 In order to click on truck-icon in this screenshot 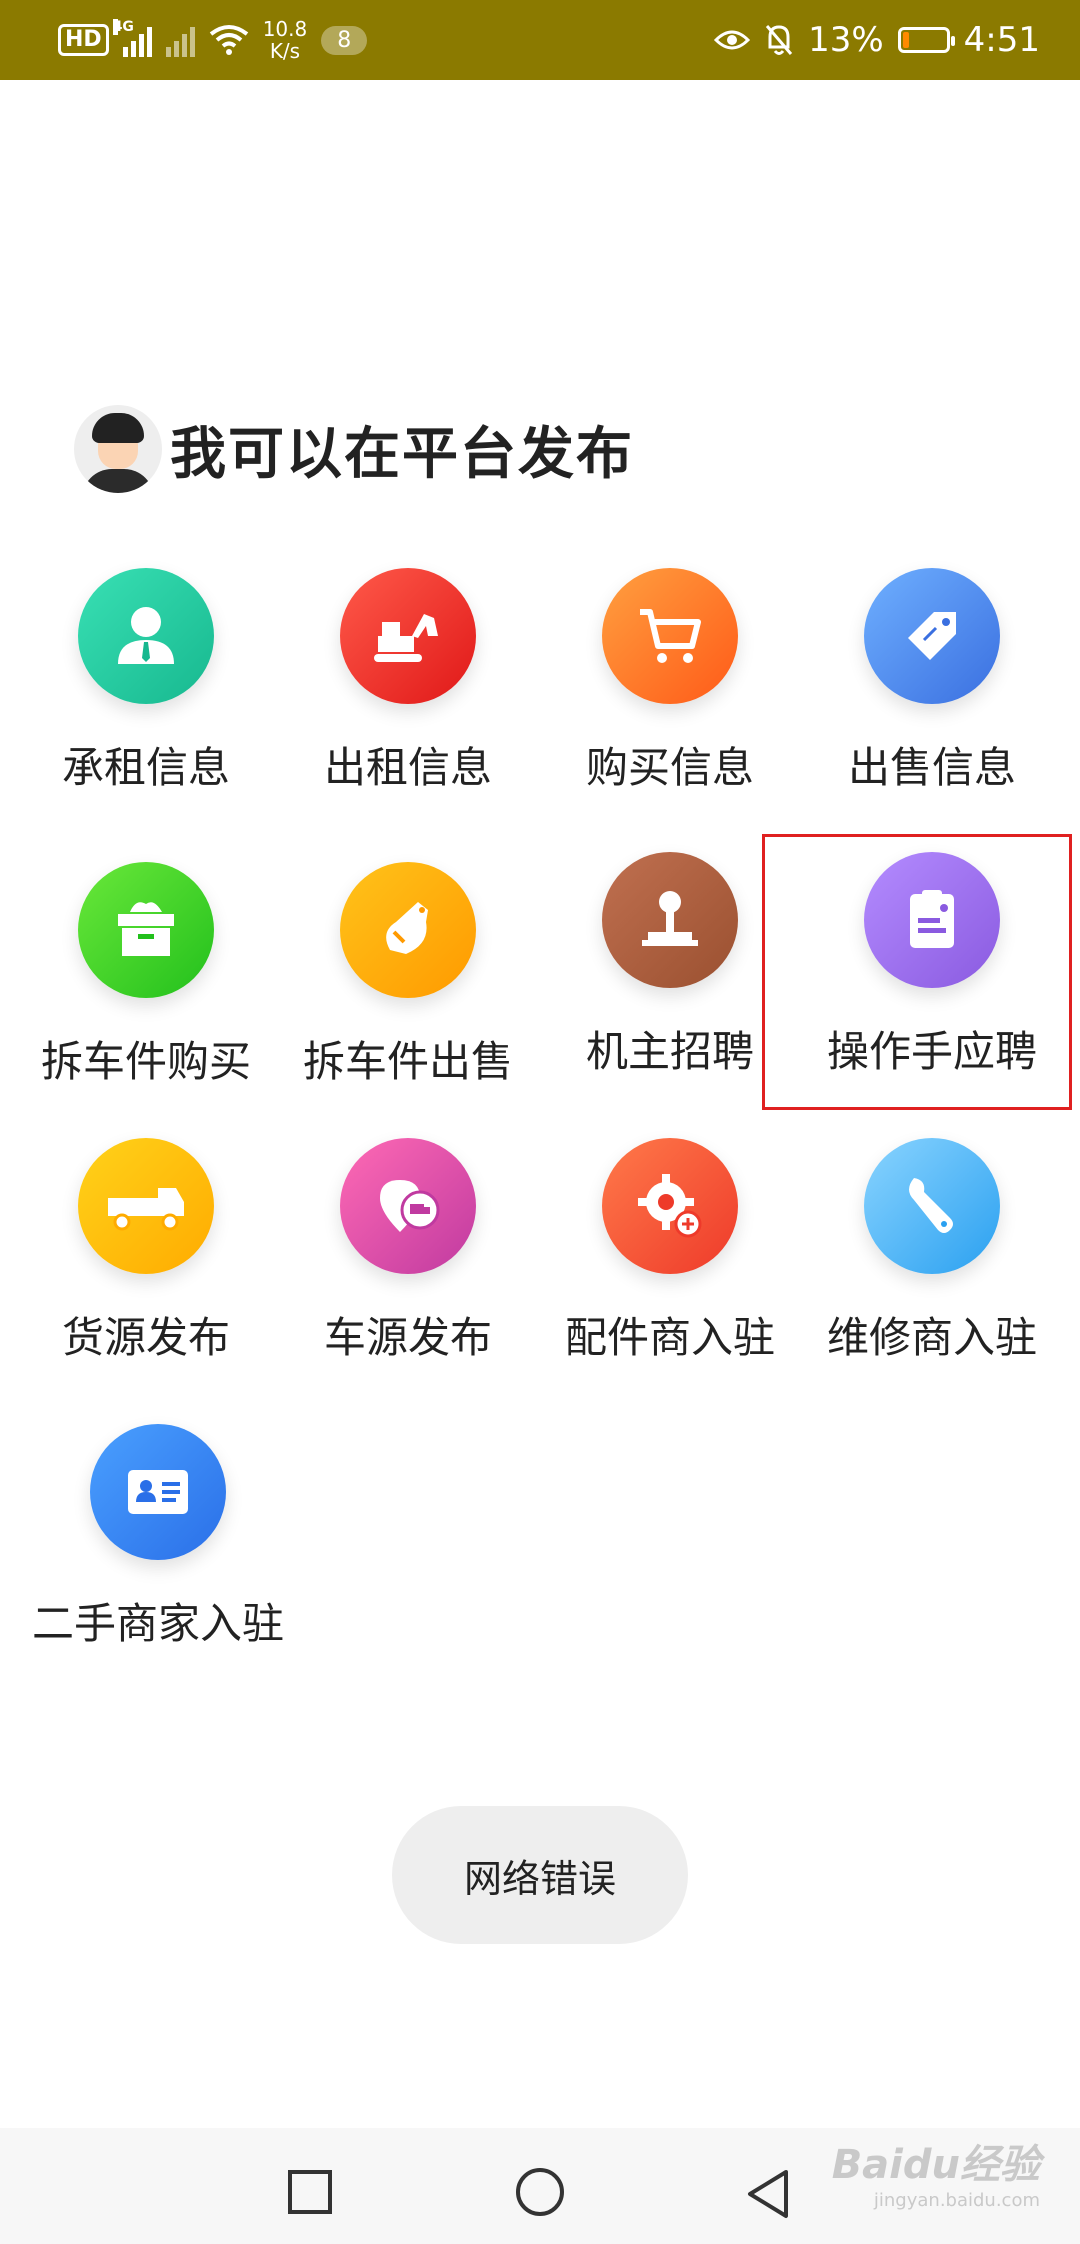, I will do `click(146, 1206)`.